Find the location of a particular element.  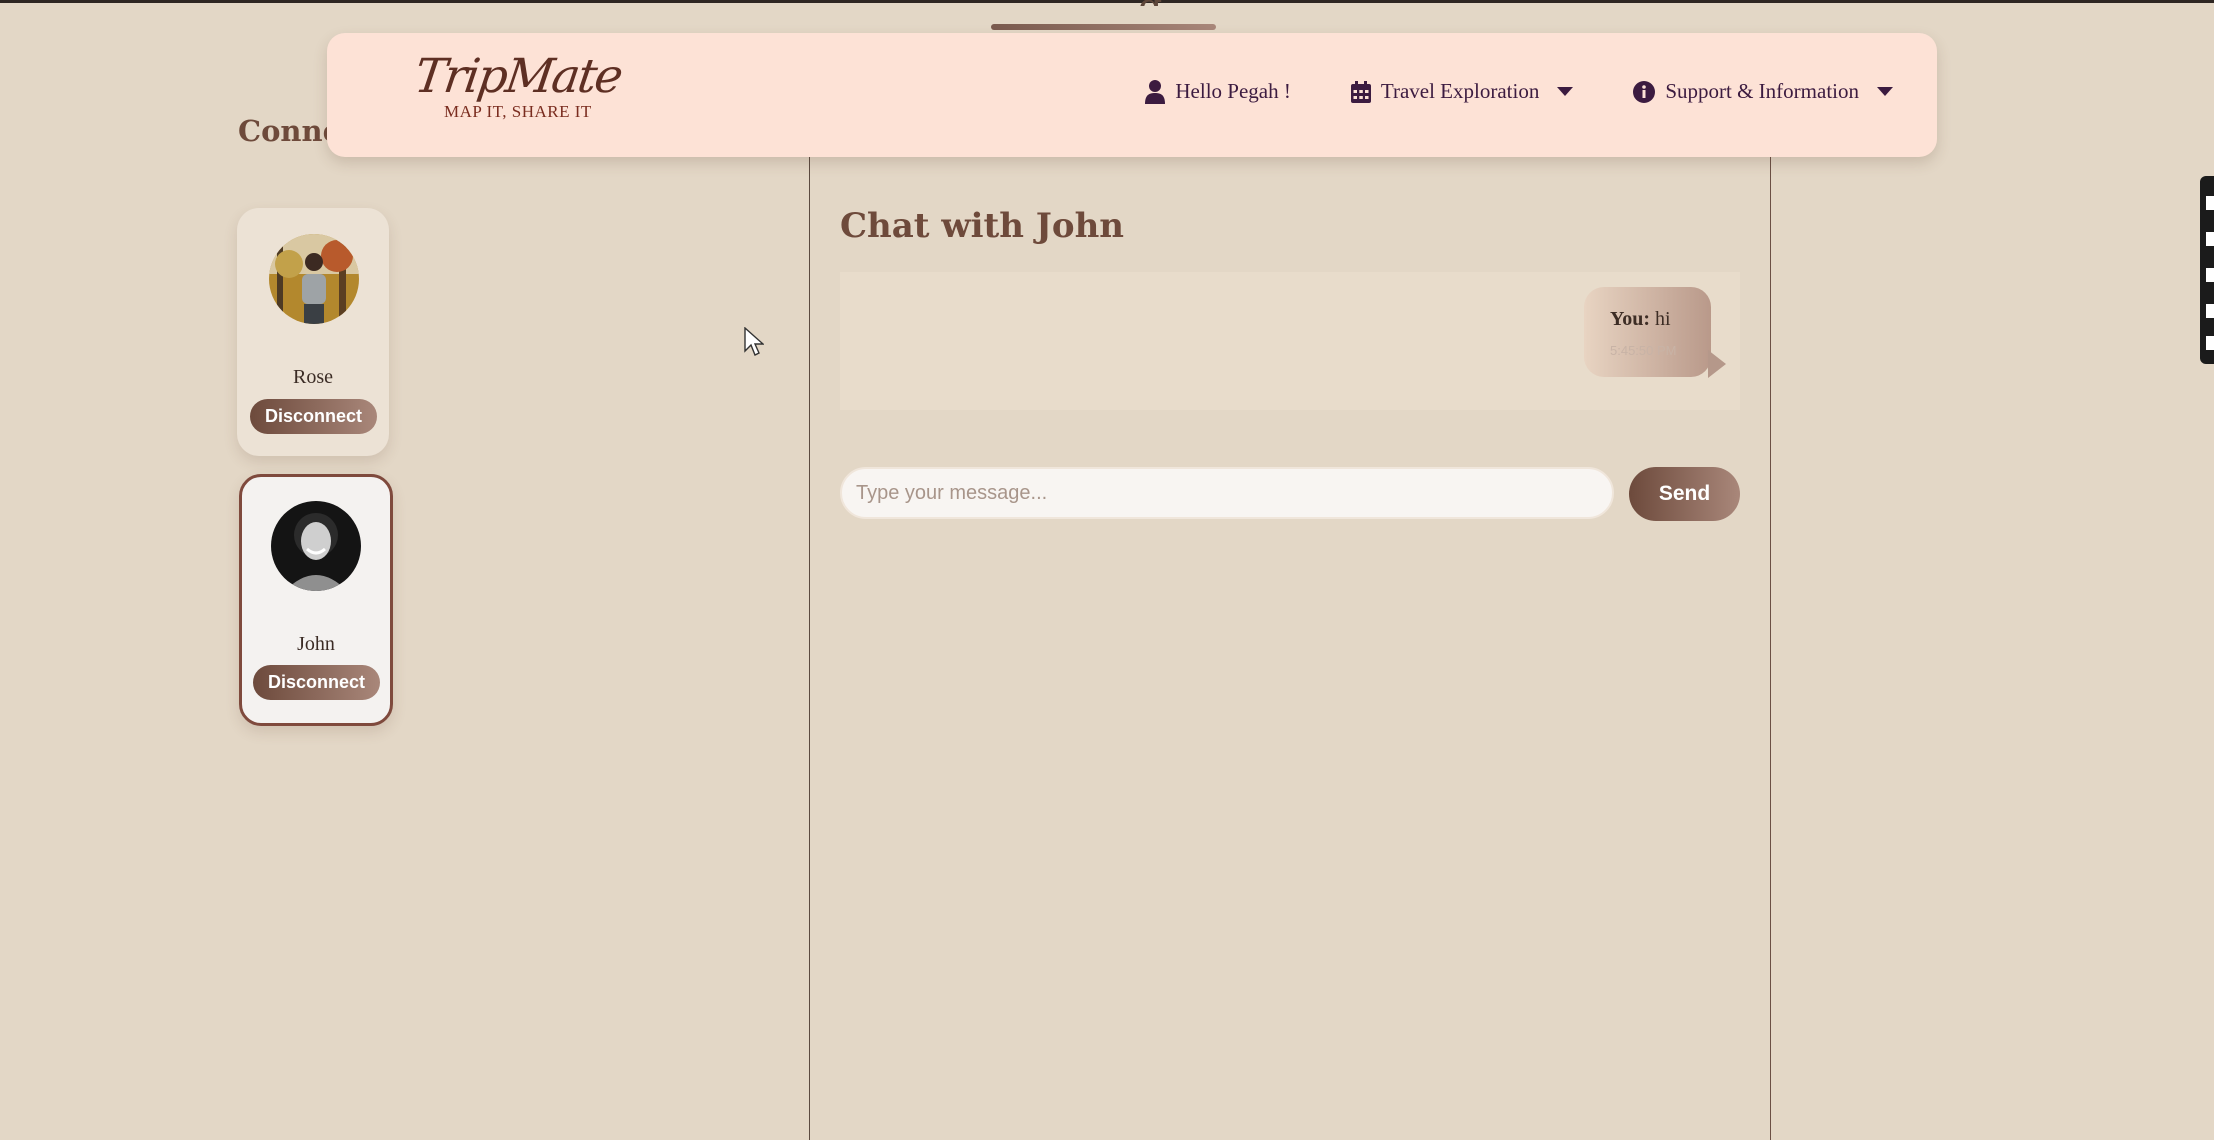

nav-item-support-information: Support & Information is located at coordinates (1763, 91).